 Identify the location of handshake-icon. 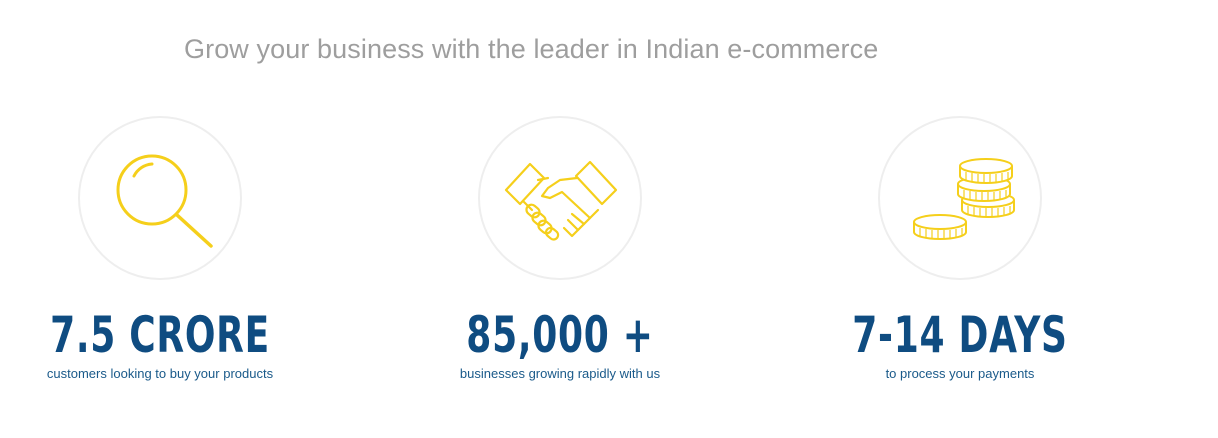
(561, 200).